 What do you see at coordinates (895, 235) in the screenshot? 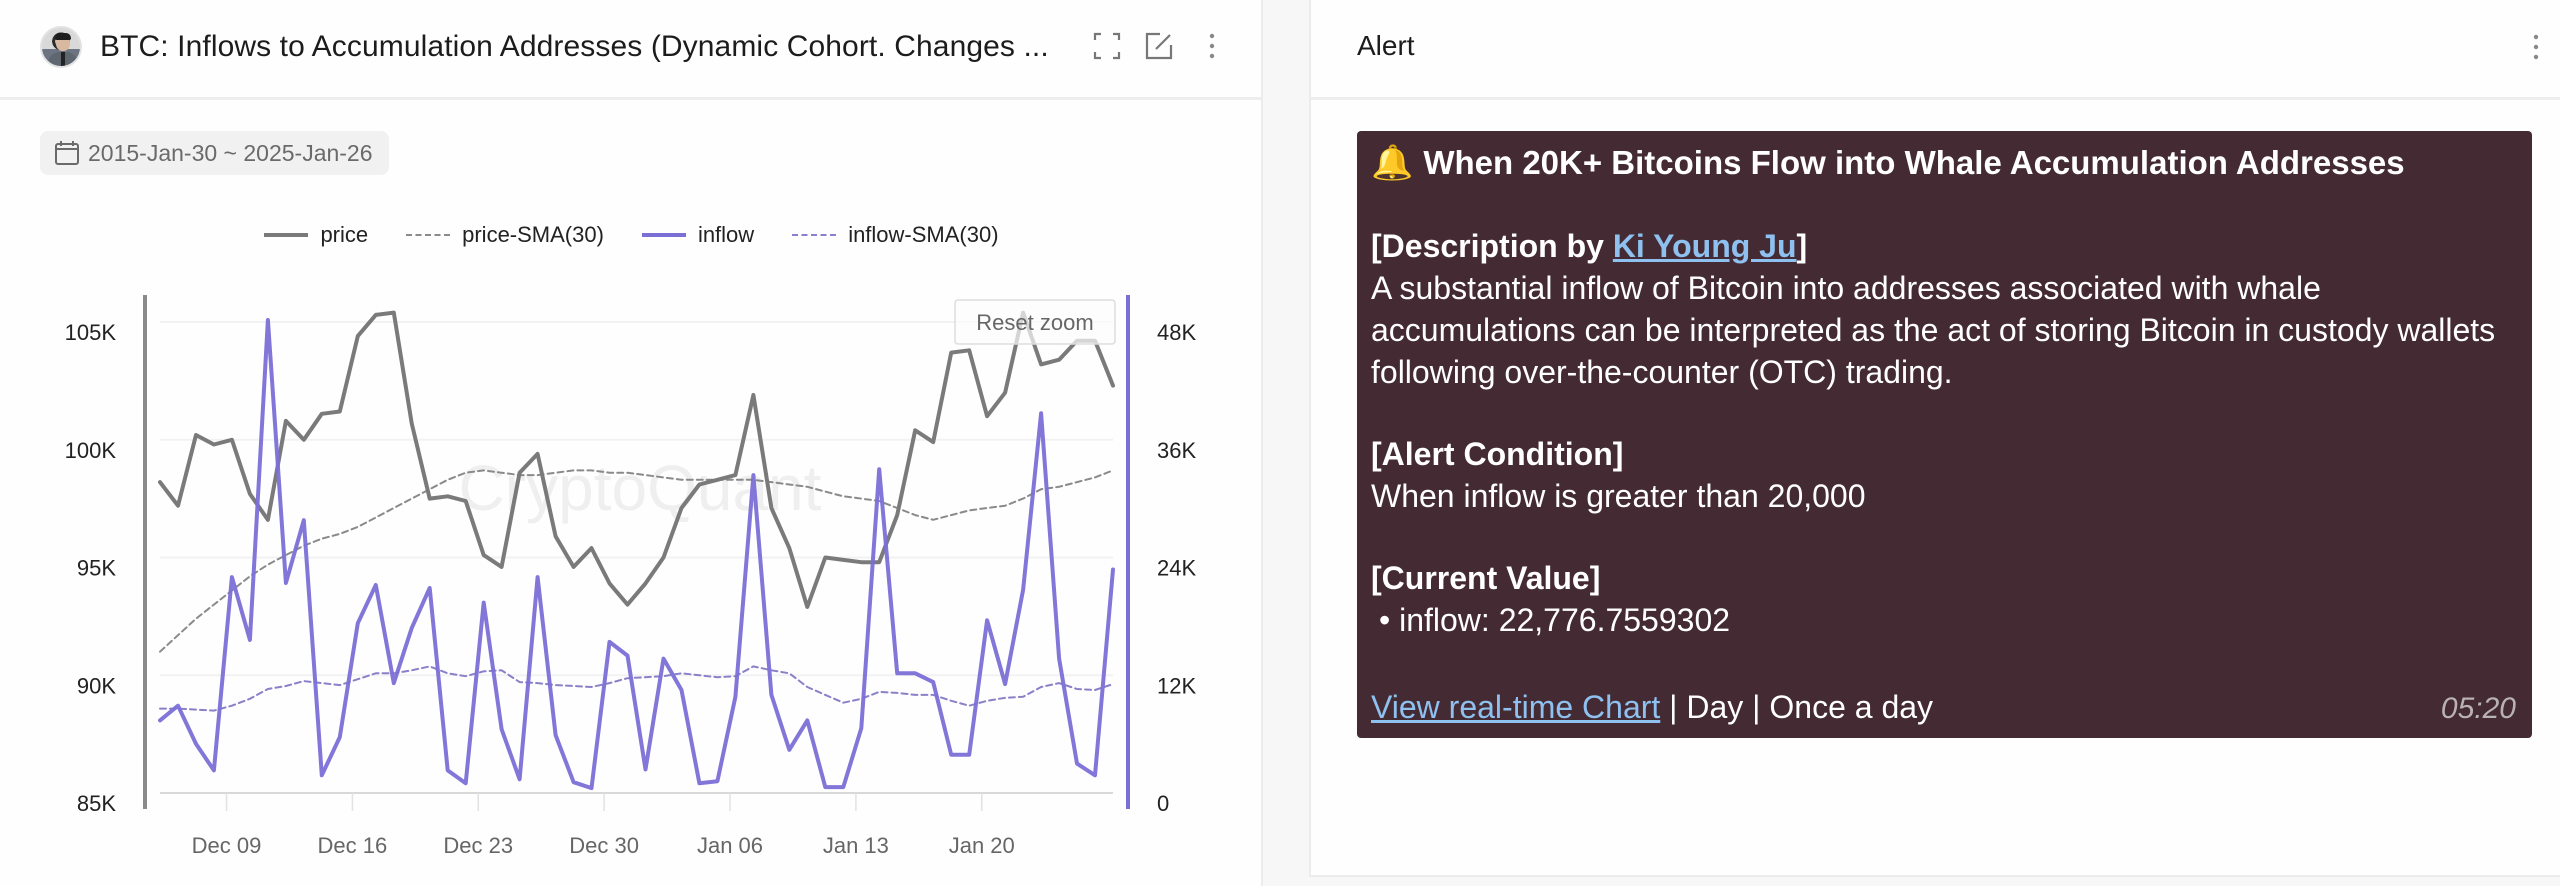
I see `legend-item-inflow-sma: inflow-SMA(30)` at bounding box center [895, 235].